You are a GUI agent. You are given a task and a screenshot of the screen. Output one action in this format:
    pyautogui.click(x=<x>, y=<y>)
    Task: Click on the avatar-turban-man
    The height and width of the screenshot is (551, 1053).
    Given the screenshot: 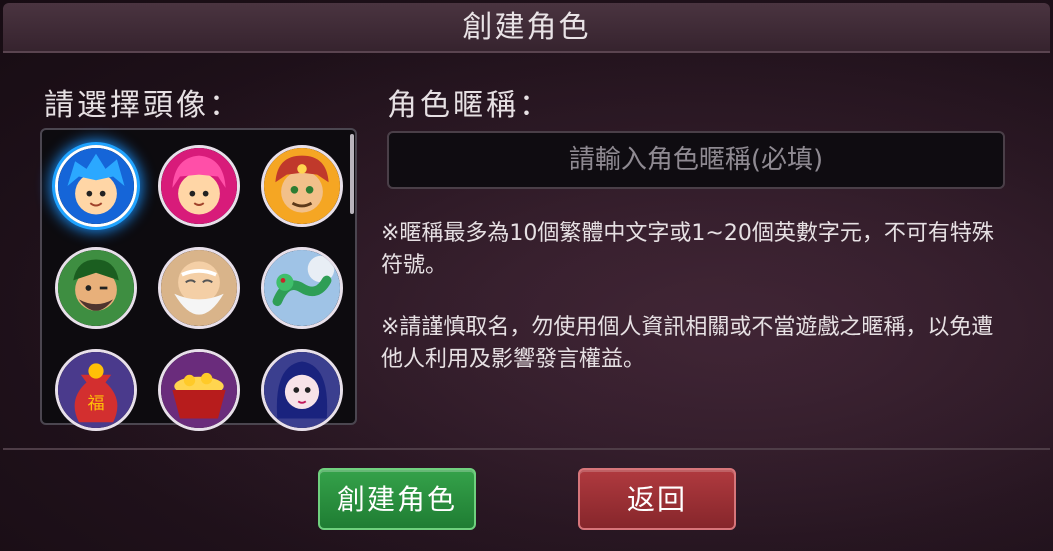 What is the action you would take?
    pyautogui.click(x=302, y=186)
    